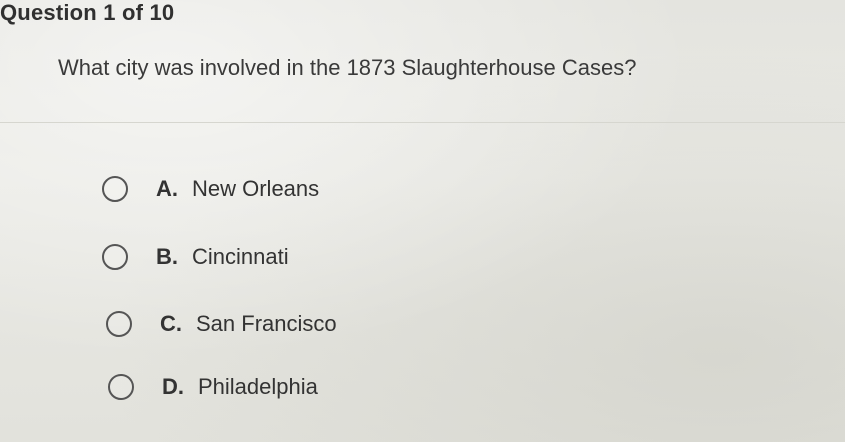 The height and width of the screenshot is (442, 845). What do you see at coordinates (171, 323) in the screenshot?
I see `option-letter: C.` at bounding box center [171, 323].